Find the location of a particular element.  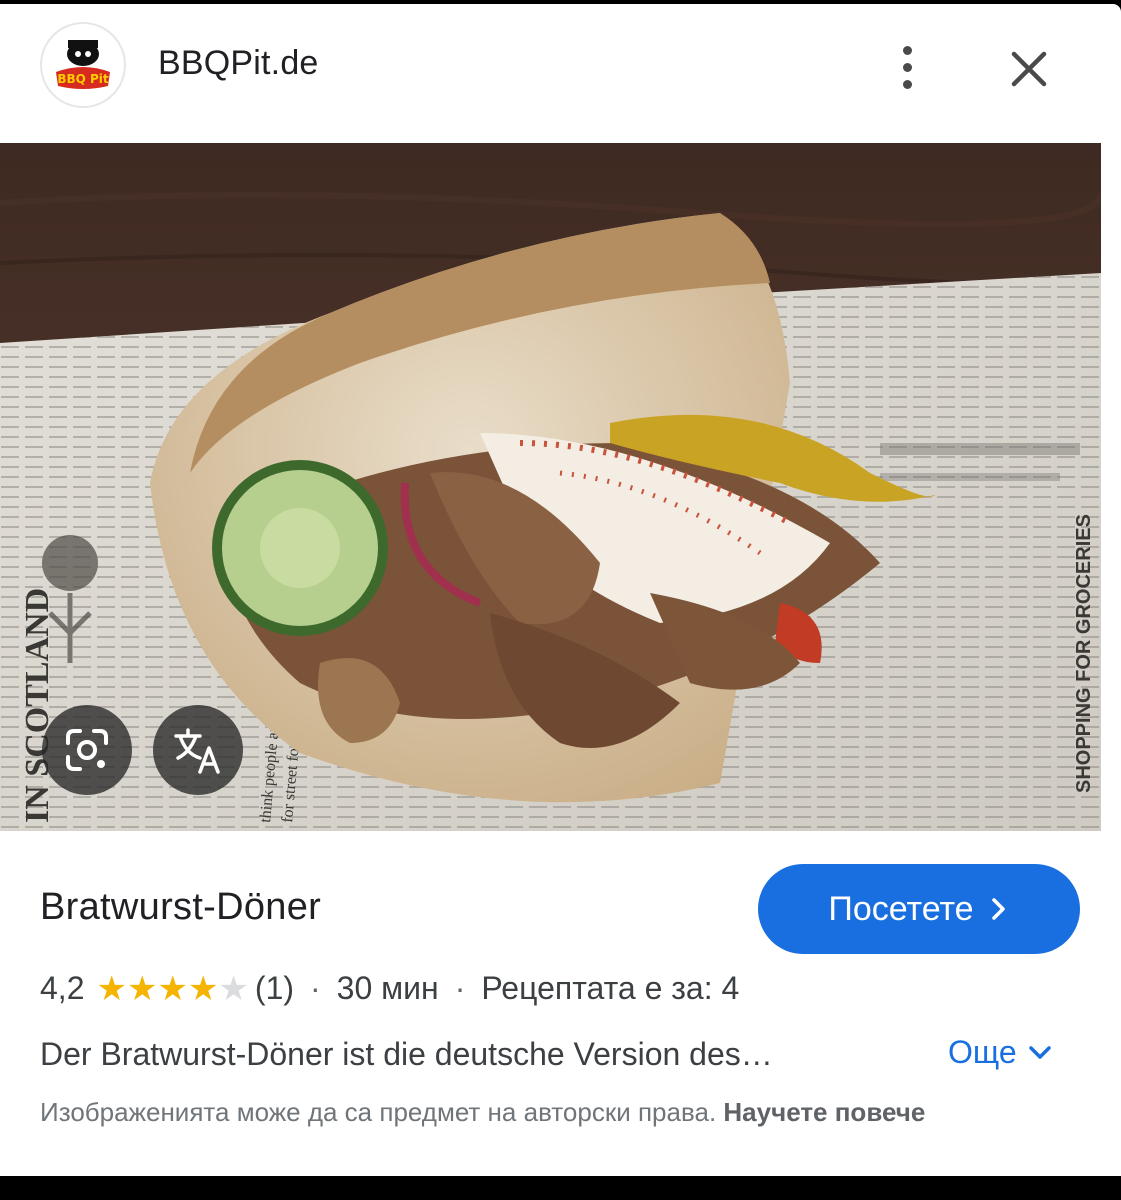

newspaper-headline: SHOPPING FOR GROCERIES is located at coordinates (1084, 653).